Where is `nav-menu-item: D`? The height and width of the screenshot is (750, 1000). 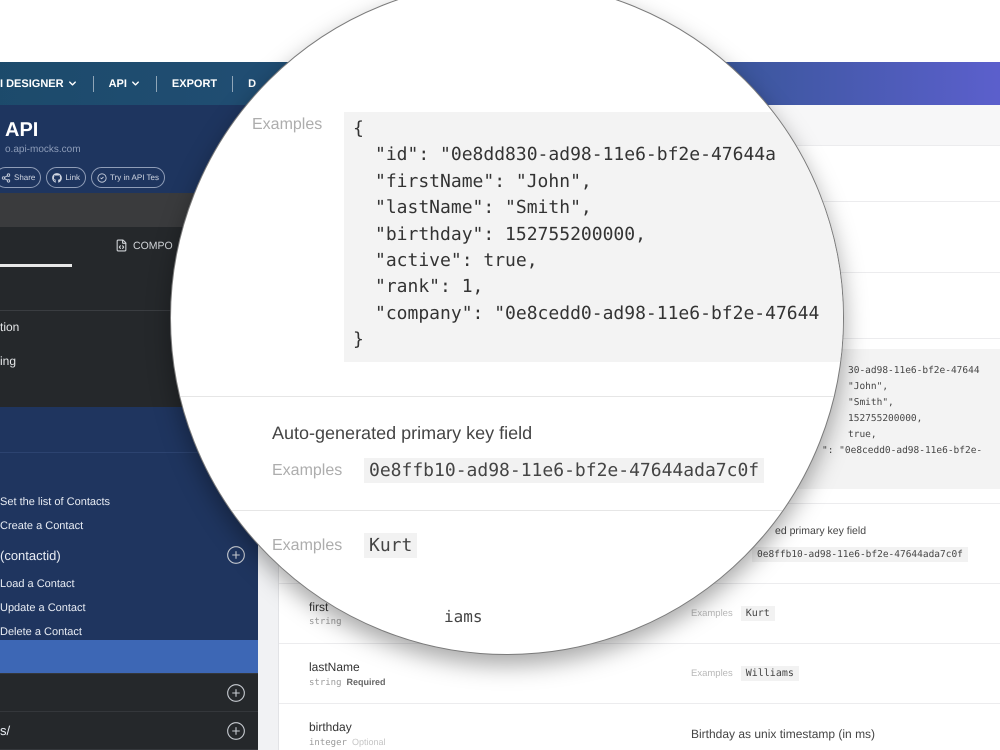
nav-menu-item: D is located at coordinates (252, 83).